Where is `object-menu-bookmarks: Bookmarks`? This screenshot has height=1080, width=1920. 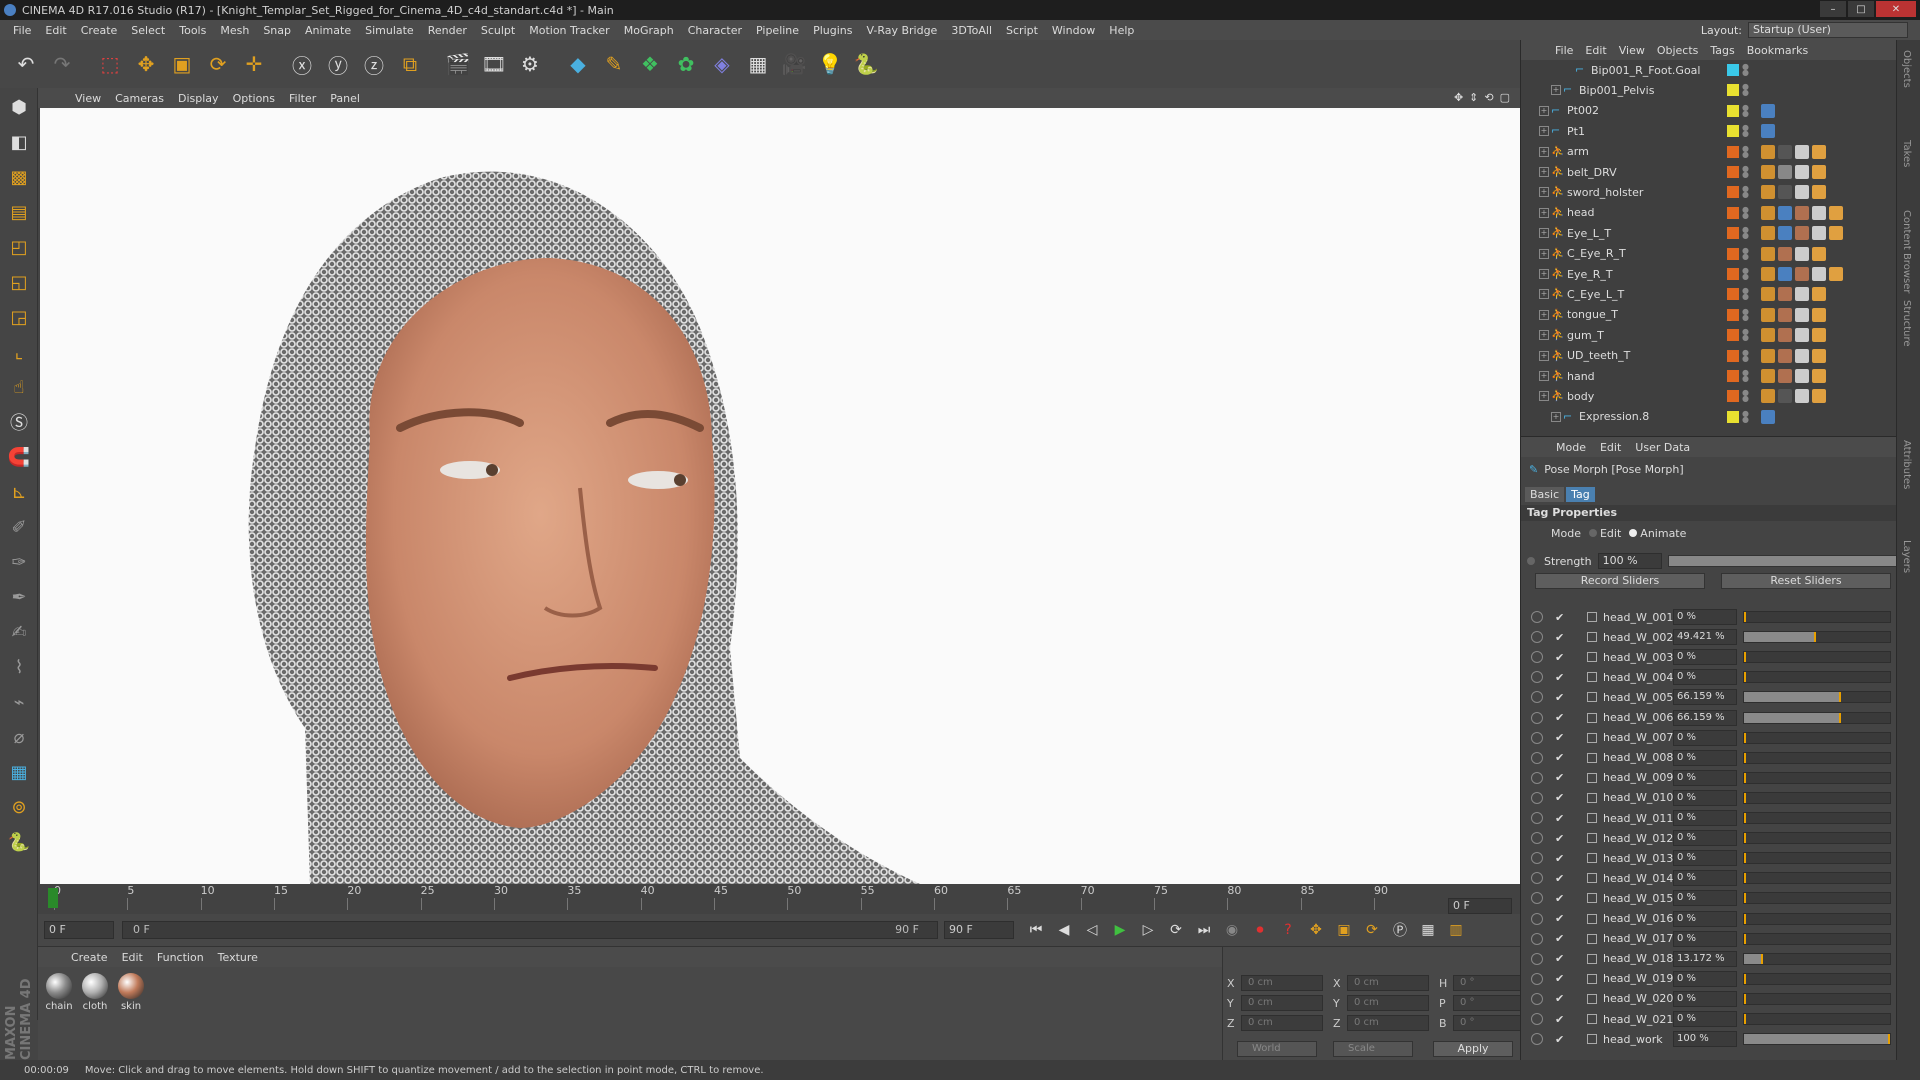 object-menu-bookmarks: Bookmarks is located at coordinates (1777, 50).